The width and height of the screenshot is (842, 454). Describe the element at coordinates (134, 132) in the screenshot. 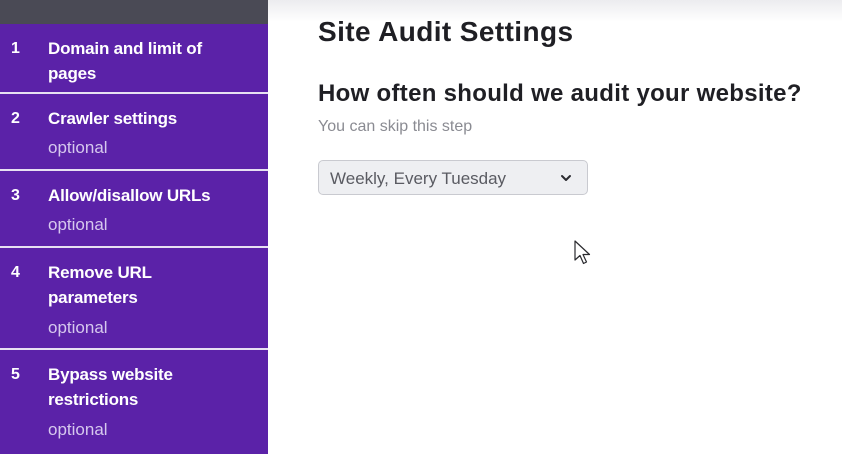

I see `sidebar-step-crawler-settings: 2 Crawler settings optional` at that location.